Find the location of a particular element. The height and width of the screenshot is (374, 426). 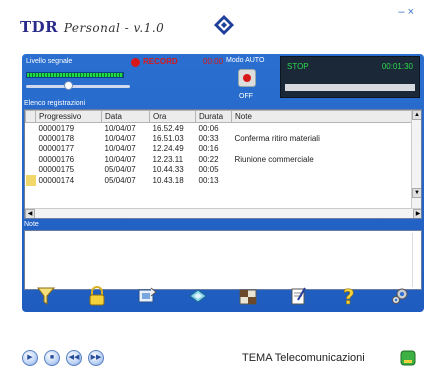

table-row: 00000175 05/04/07 10.44.33 00:05 is located at coordinates (220, 170).